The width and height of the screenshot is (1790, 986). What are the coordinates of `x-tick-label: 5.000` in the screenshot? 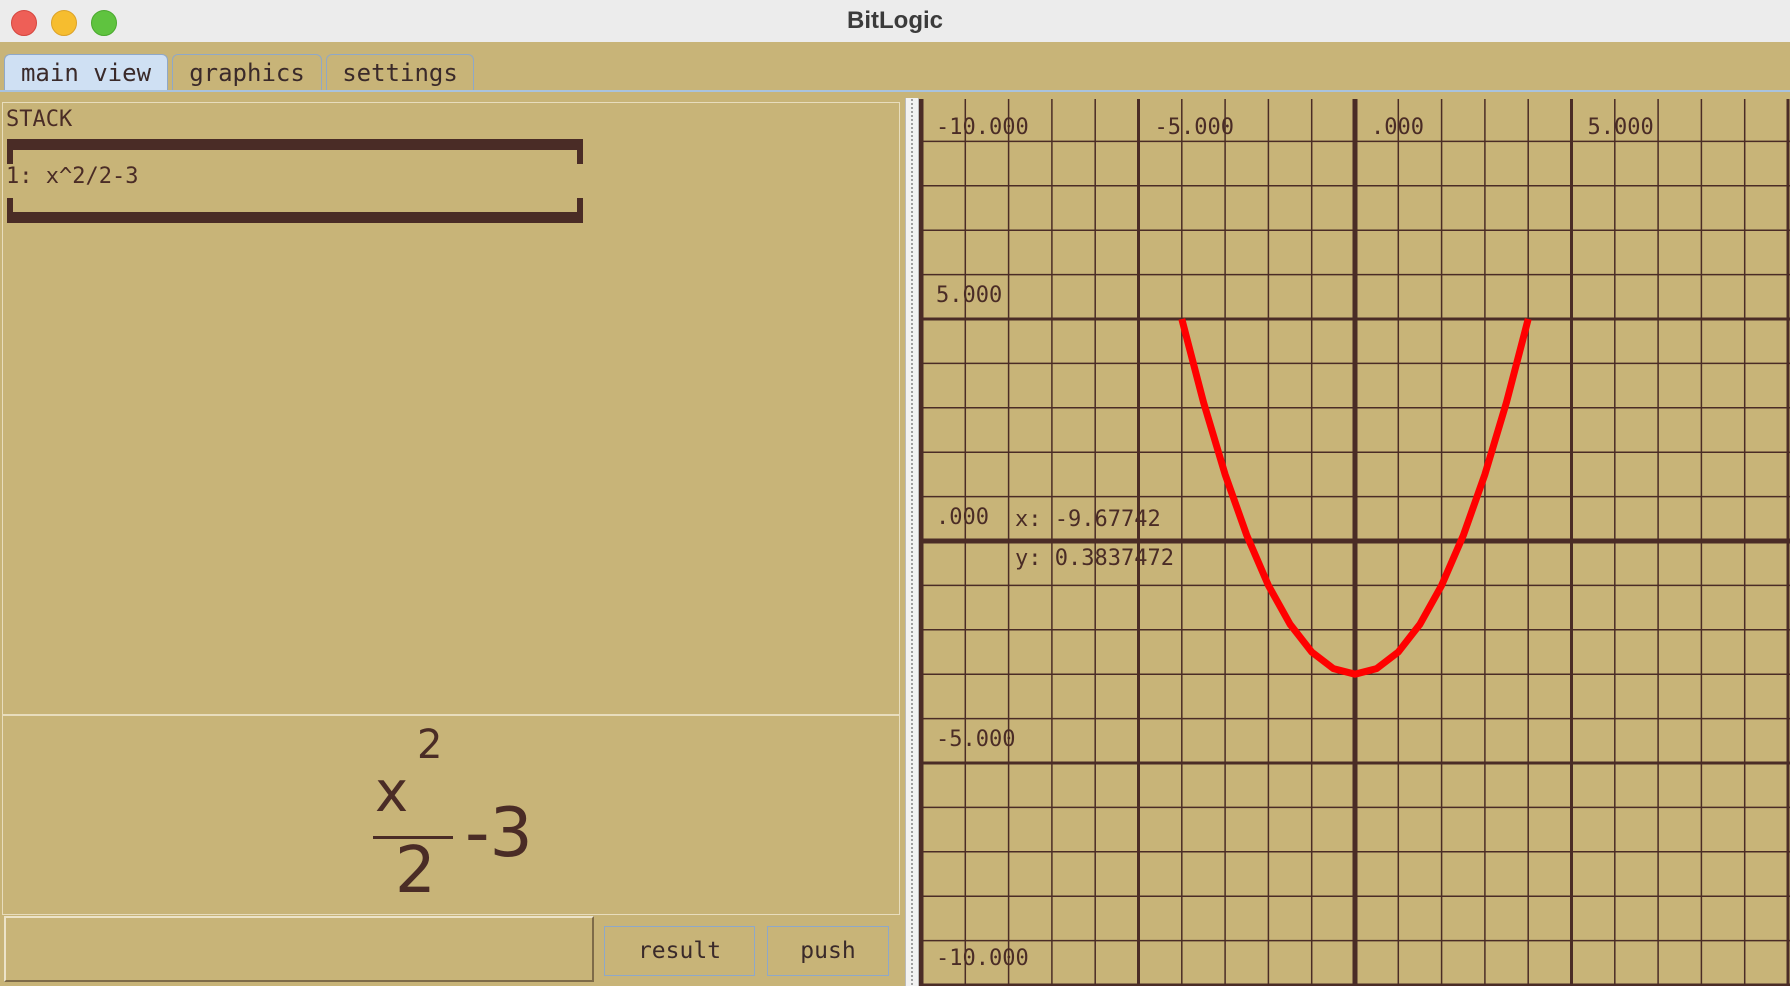 It's located at (1621, 127).